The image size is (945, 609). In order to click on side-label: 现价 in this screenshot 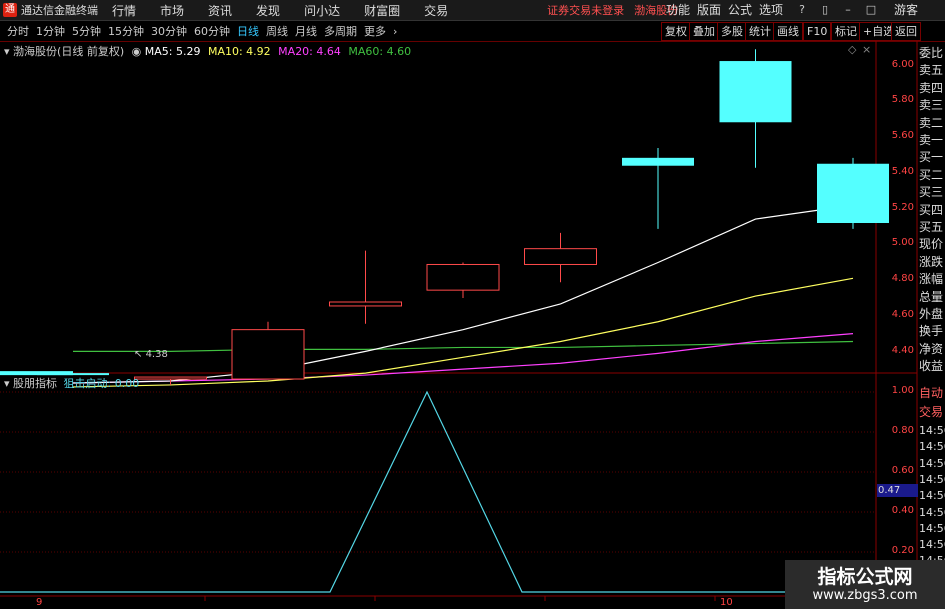, I will do `click(932, 243)`.